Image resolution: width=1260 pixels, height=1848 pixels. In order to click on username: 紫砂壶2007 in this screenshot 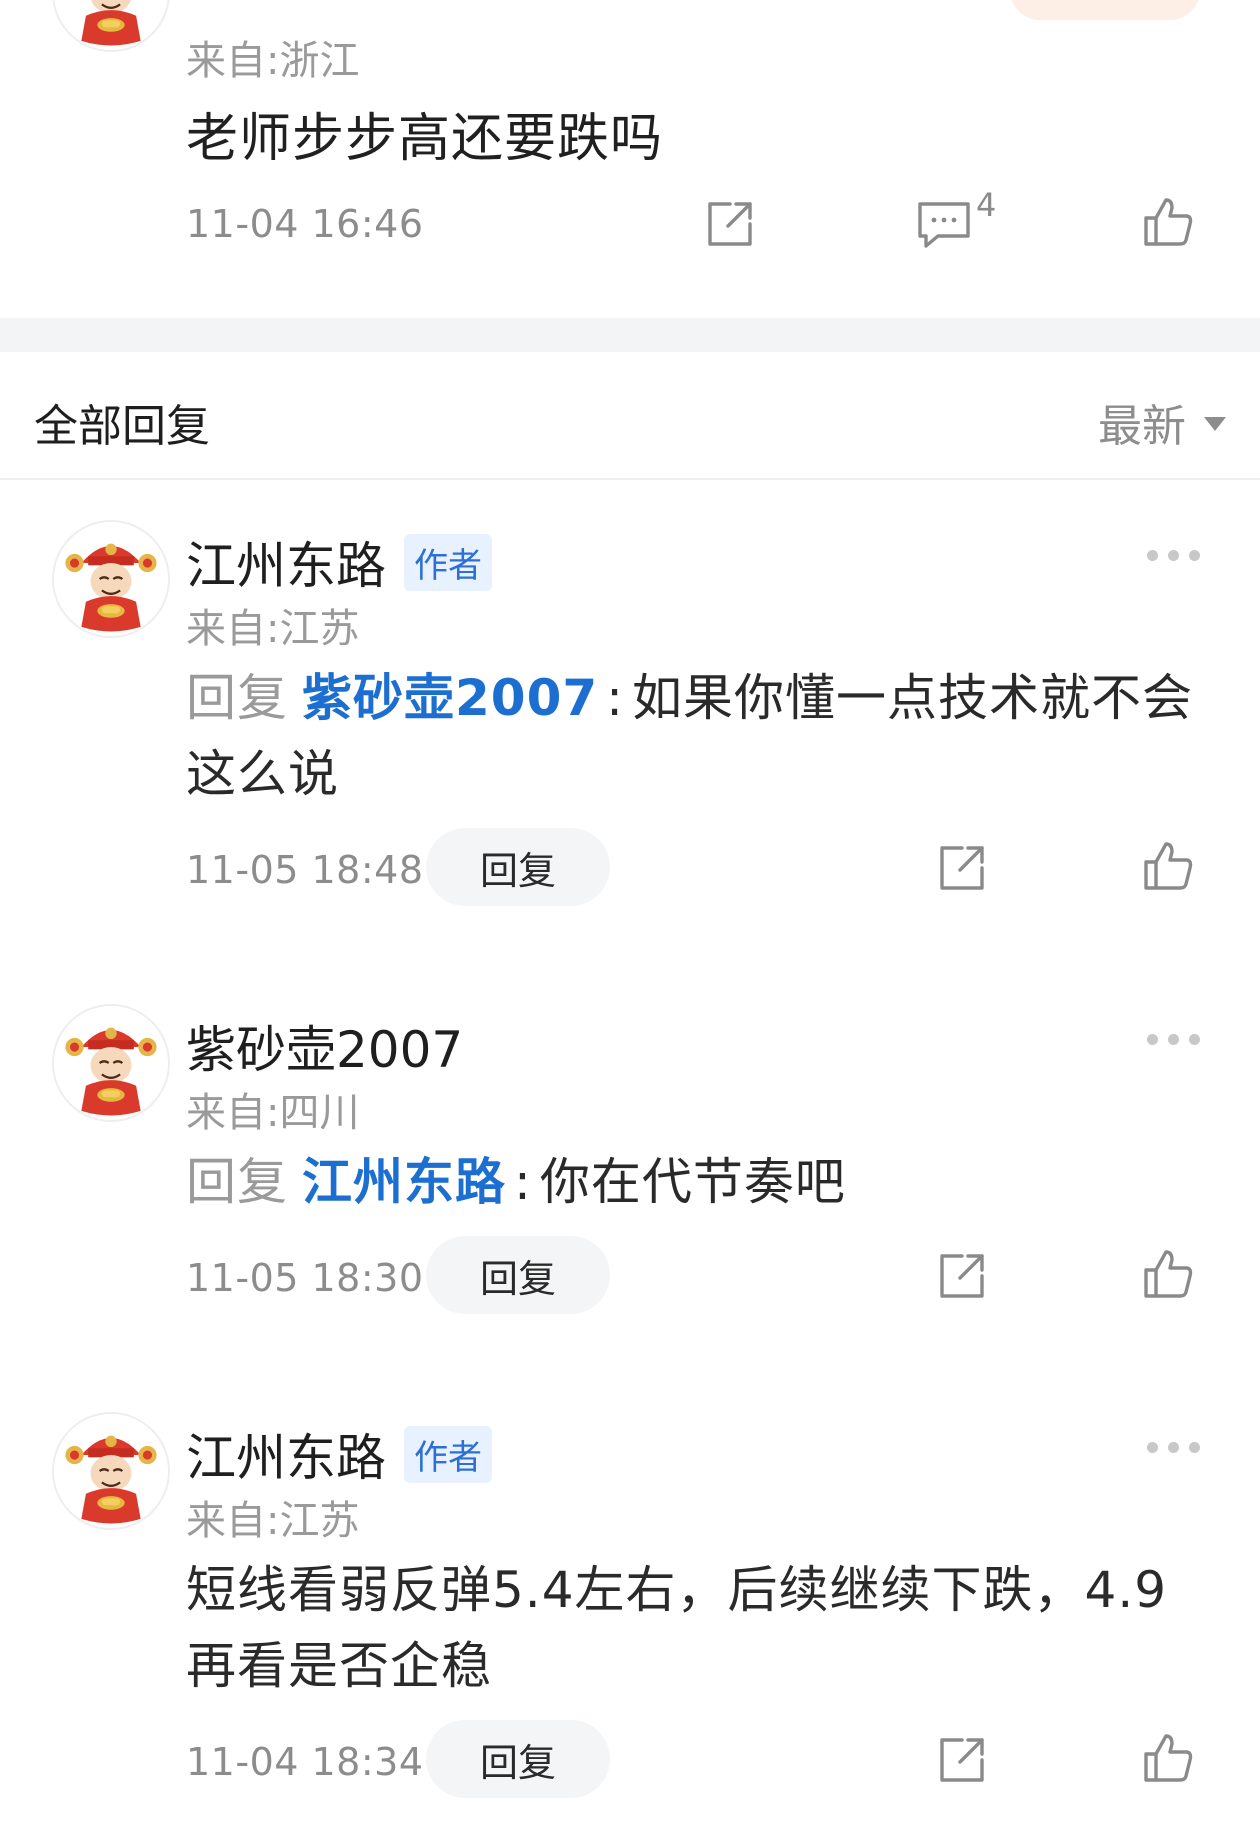, I will do `click(324, 1046)`.